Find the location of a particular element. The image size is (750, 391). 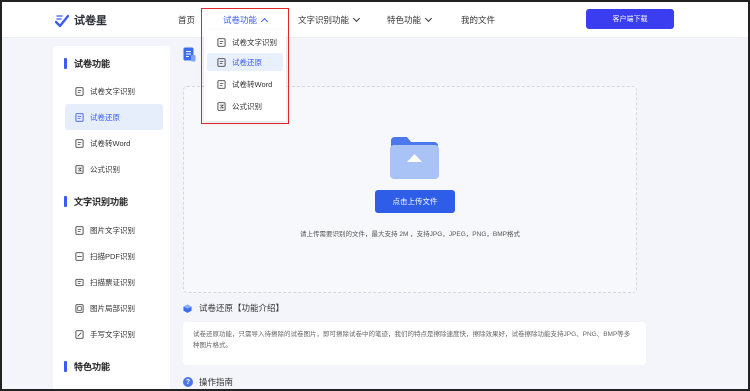

sidebar-item-exam-text-recognition: 试卷文字识别 is located at coordinates (114, 91).